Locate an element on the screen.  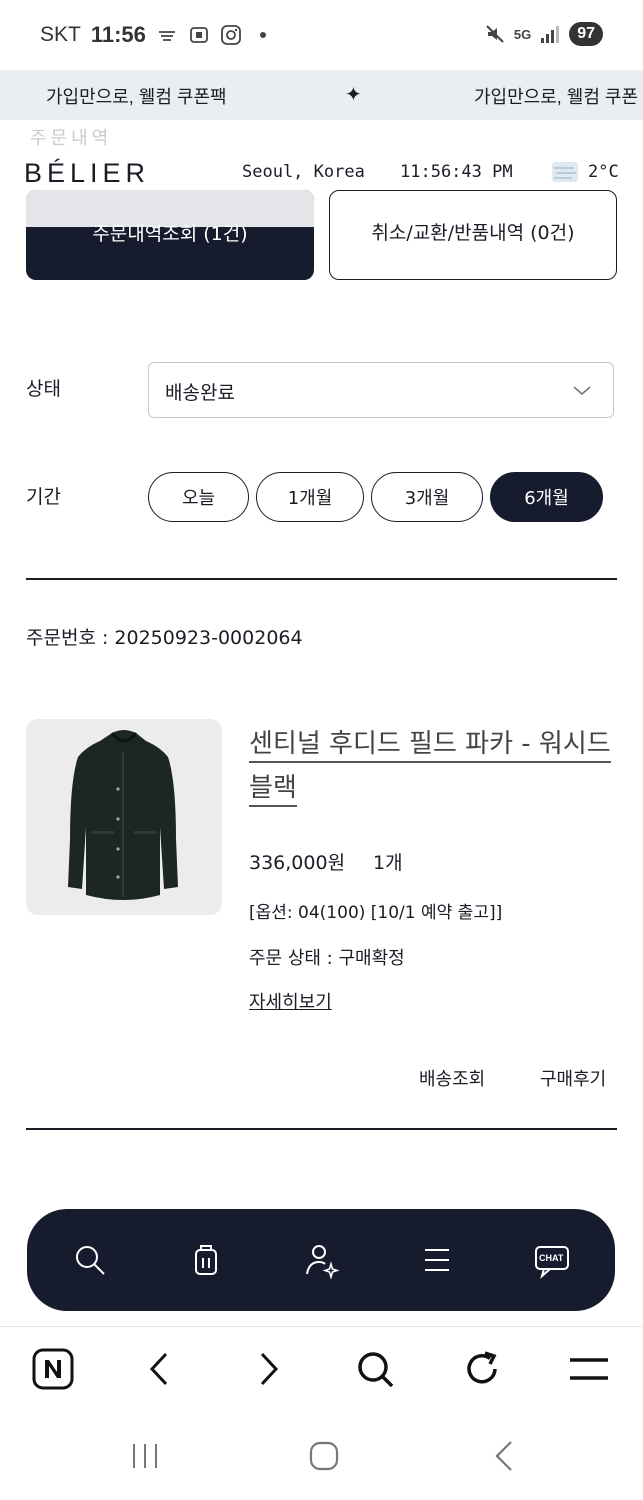
chat-icon: CHAT is located at coordinates (552, 1260).